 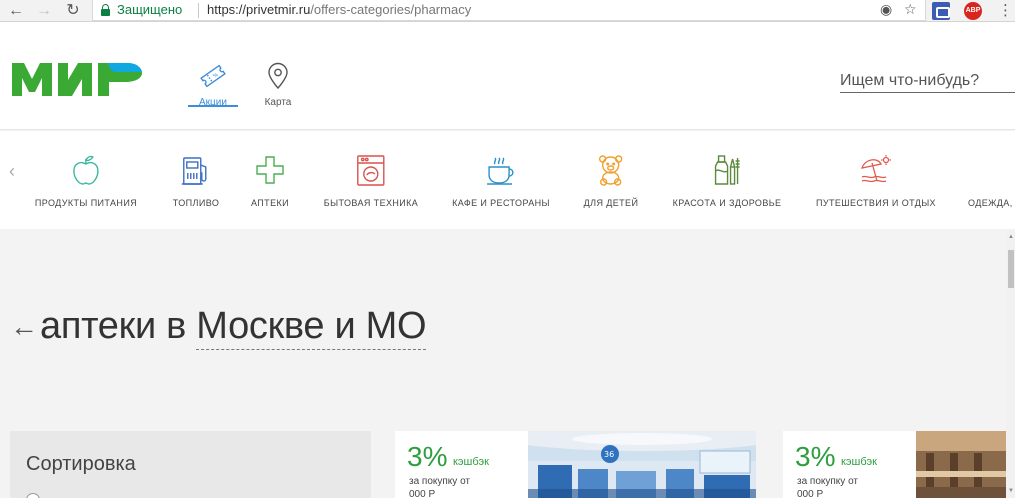 I want to click on tab-map: Карта, so click(x=278, y=85).